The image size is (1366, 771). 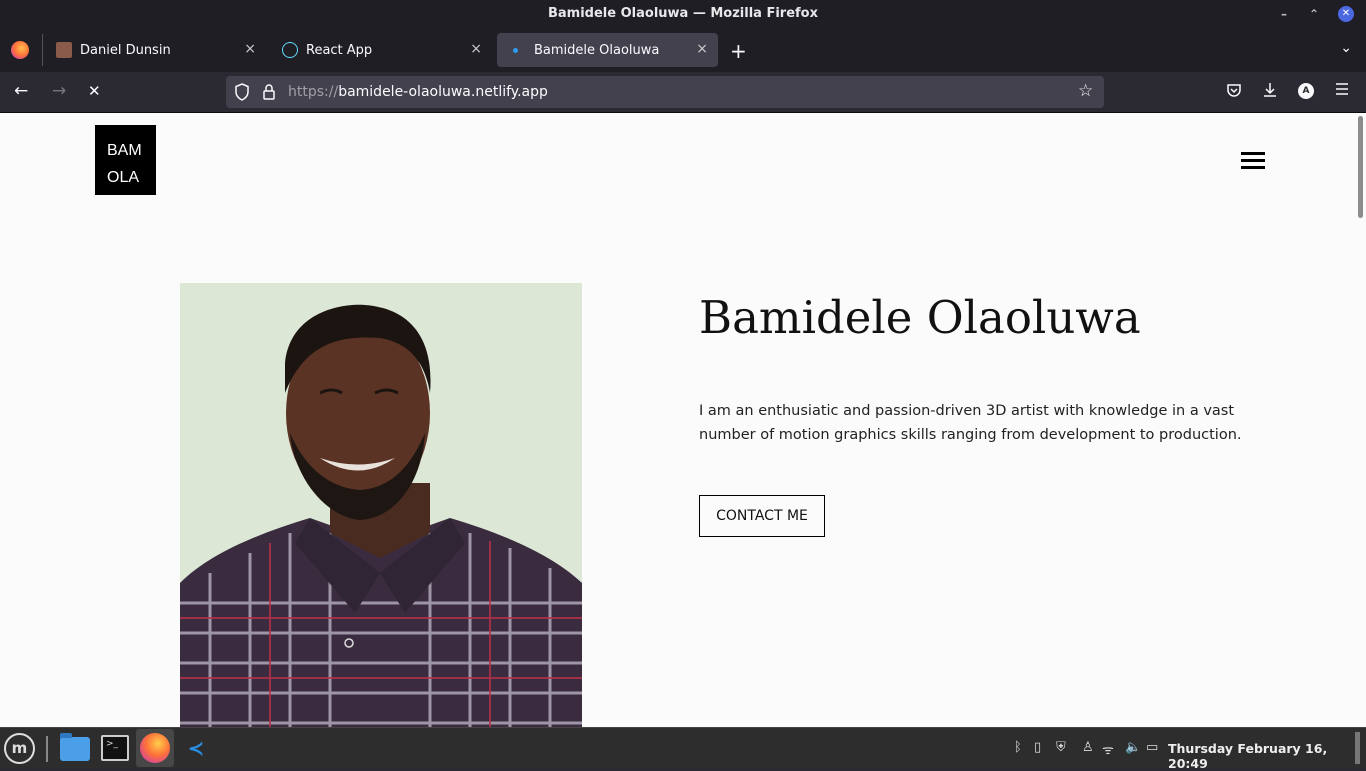 I want to click on back-button: ←, so click(x=21, y=91).